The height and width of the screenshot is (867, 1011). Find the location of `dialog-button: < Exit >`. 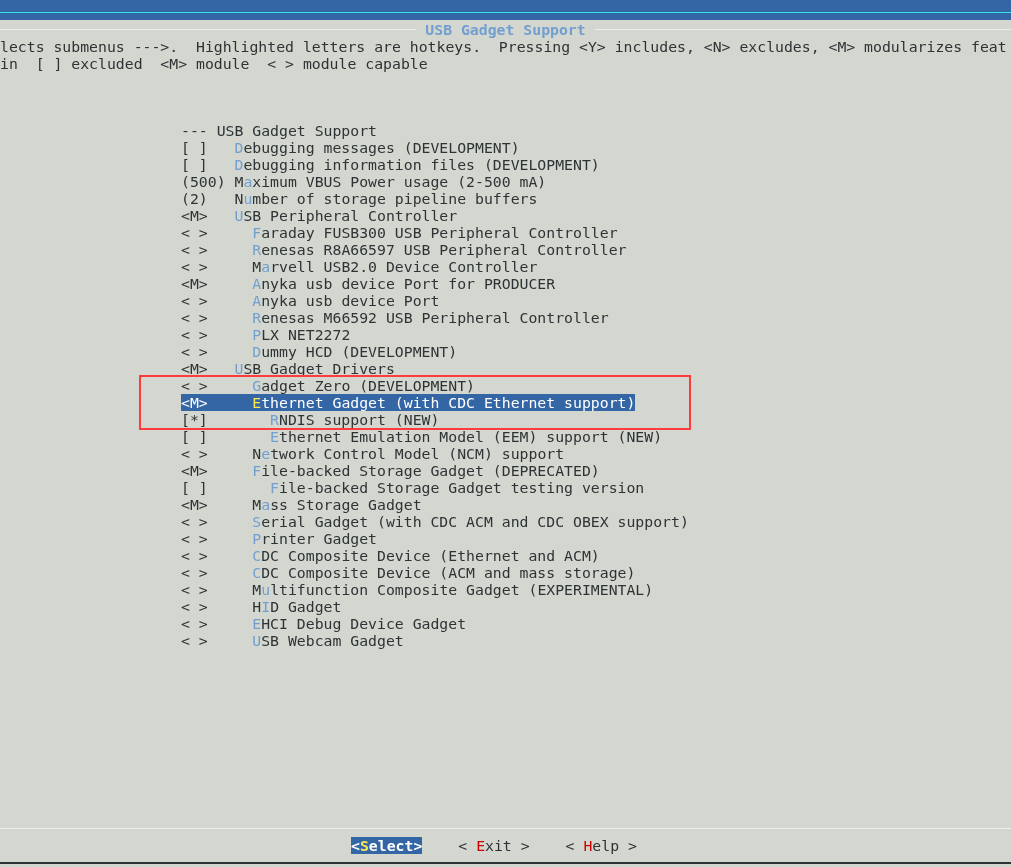

dialog-button: < Exit > is located at coordinates (494, 845).